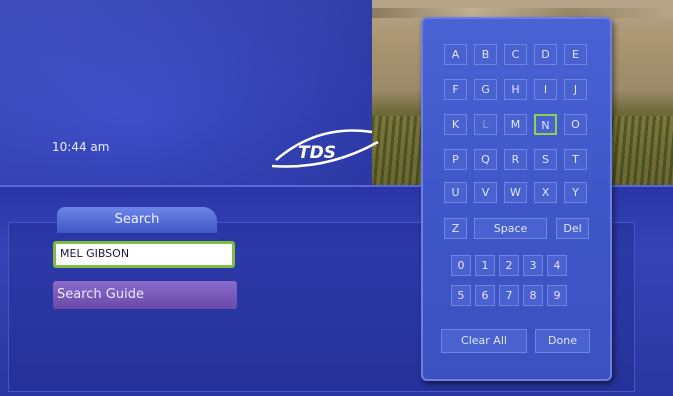  I want to click on key-u: U, so click(455, 192).